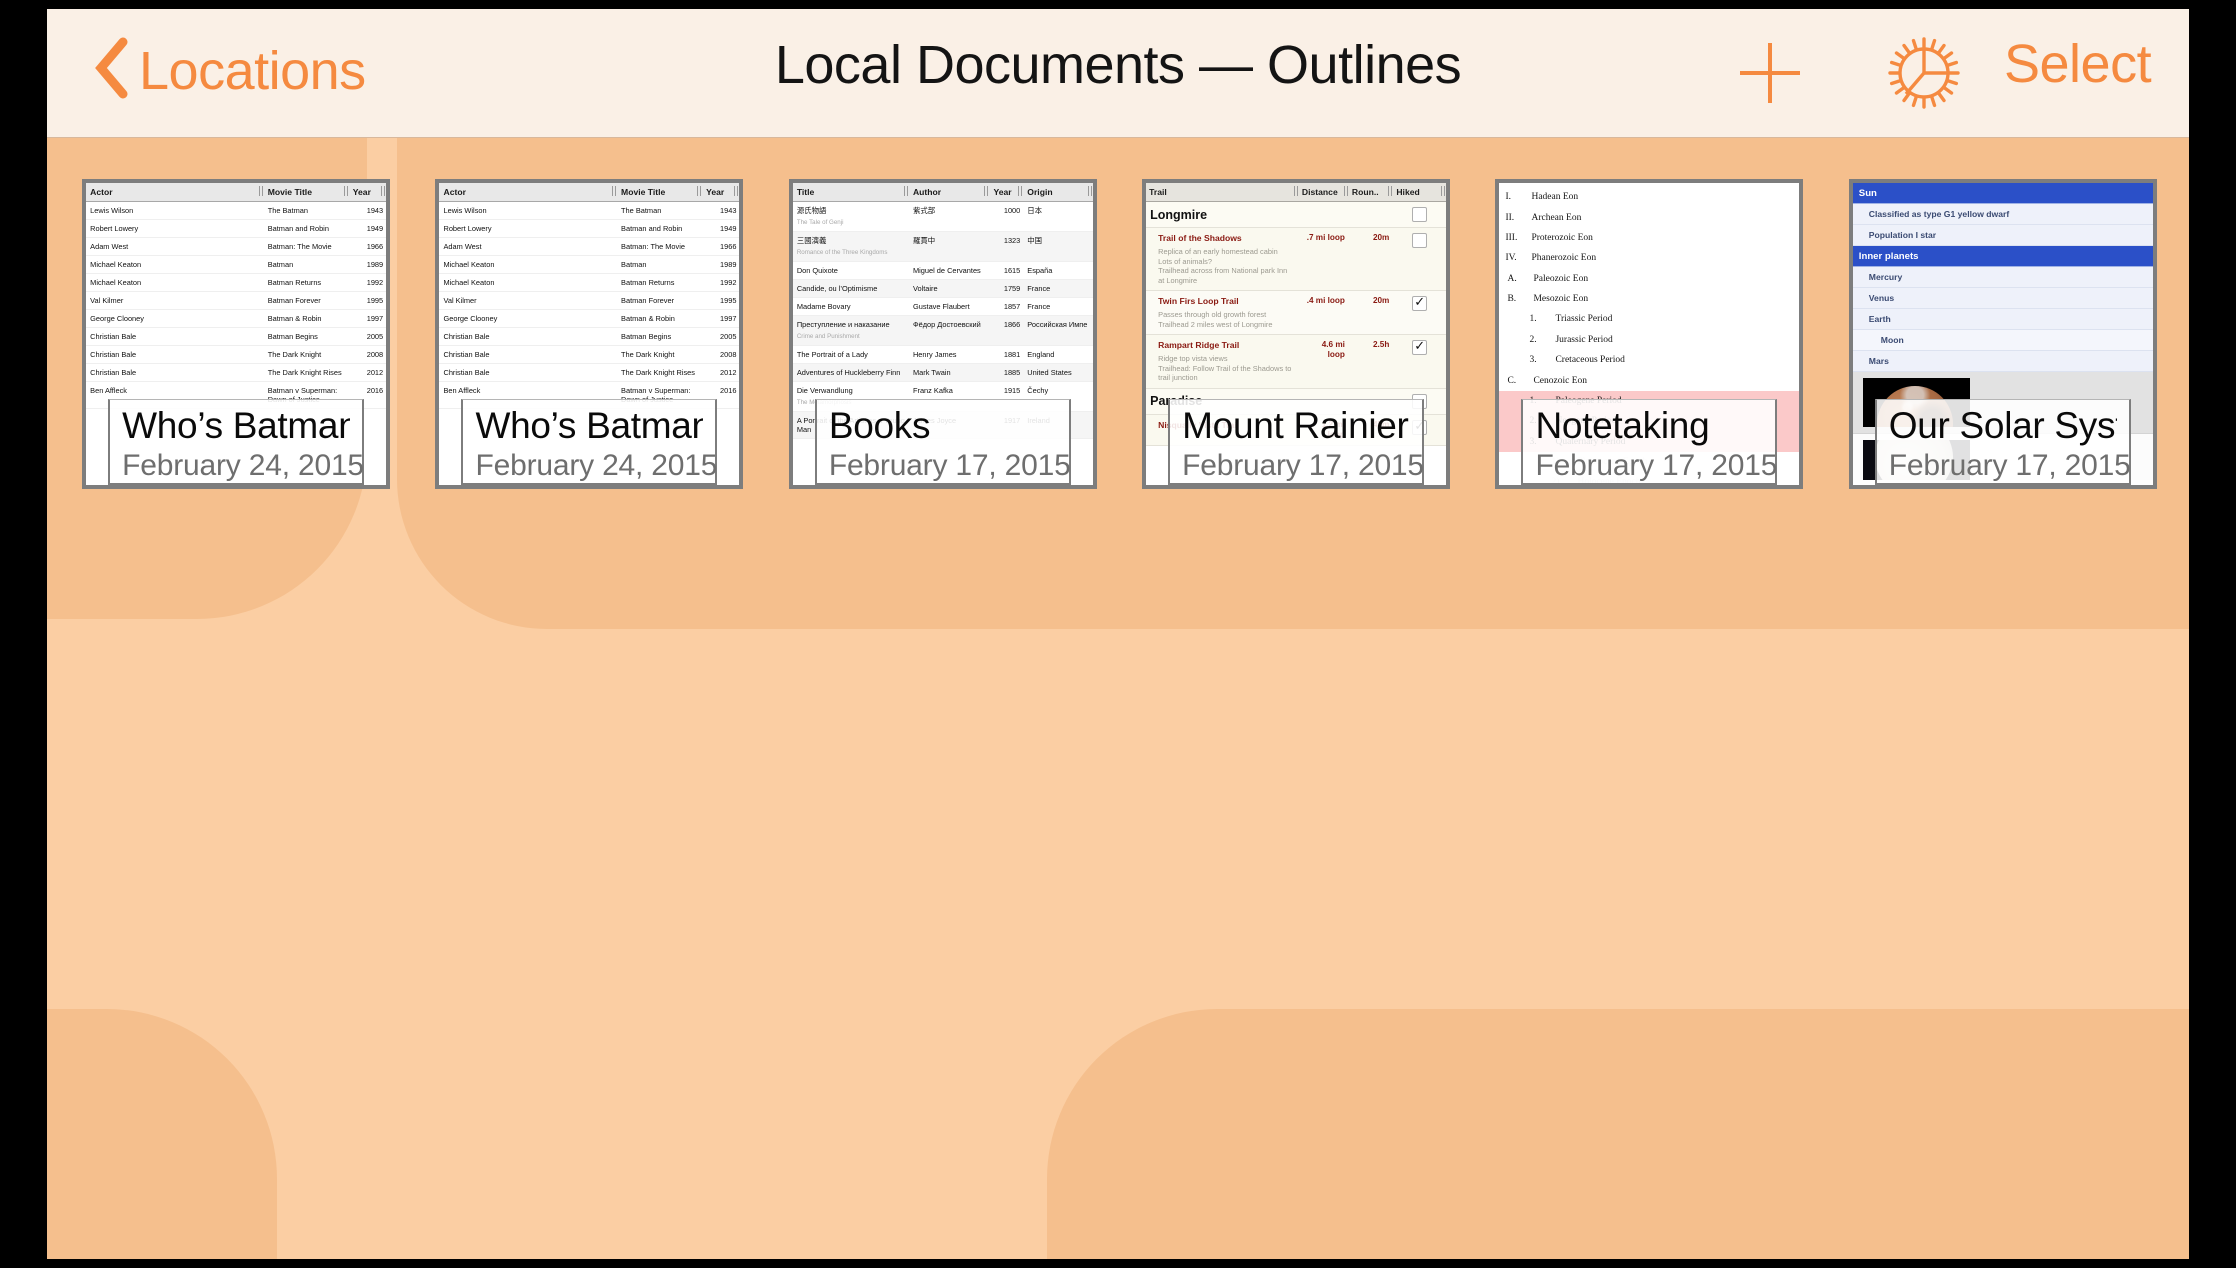 This screenshot has height=1268, width=2236. Describe the element at coordinates (942, 216) in the screenshot. I see `table-row: 源氏物語 The Tale of Genji 紫式部 1000 日本` at that location.